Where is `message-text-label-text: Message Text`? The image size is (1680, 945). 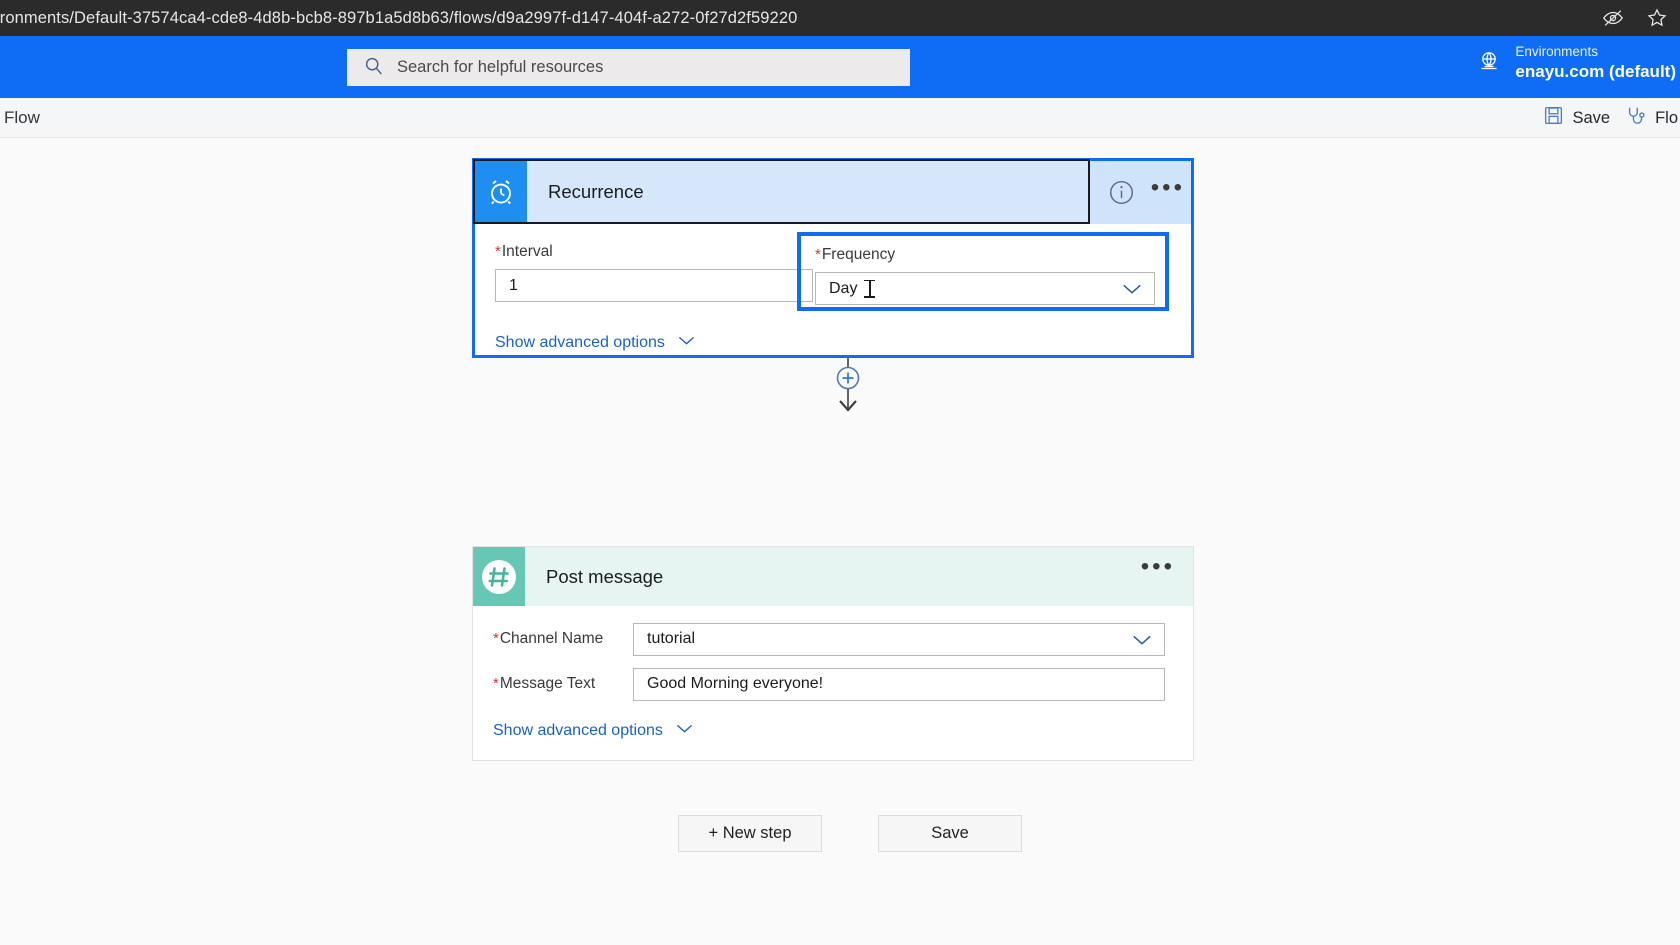 message-text-label-text: Message Text is located at coordinates (547, 683).